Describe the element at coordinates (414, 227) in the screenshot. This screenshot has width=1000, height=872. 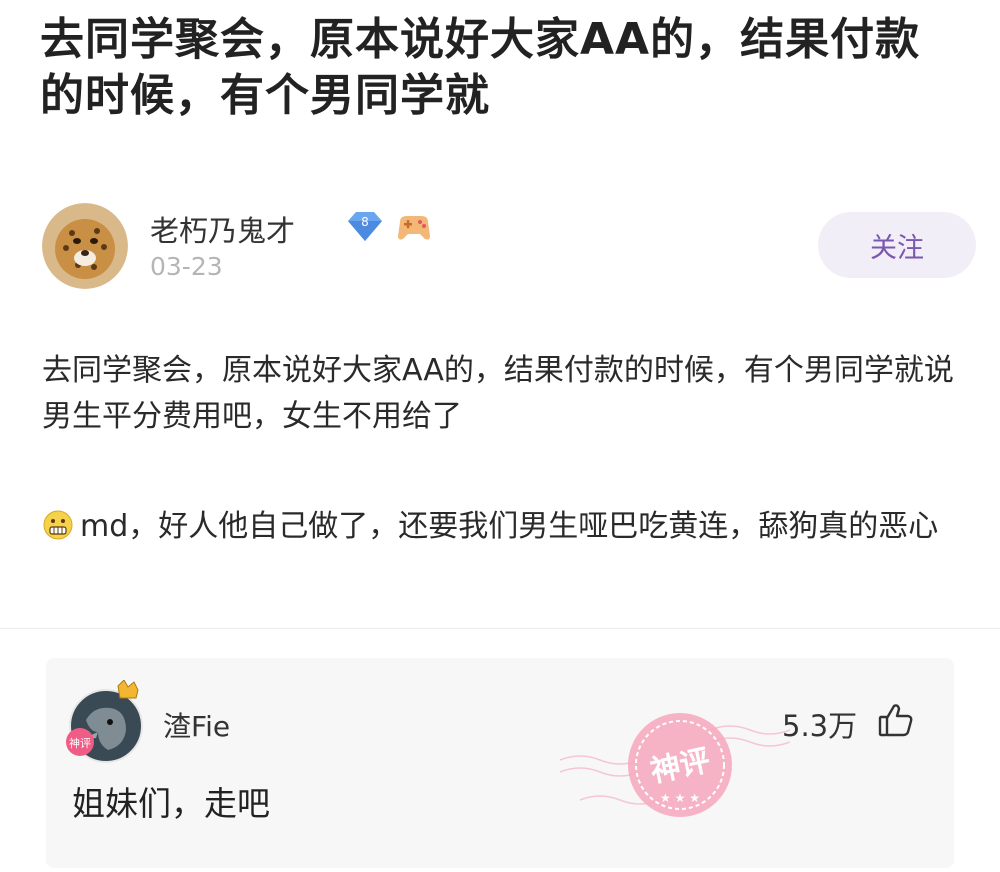
I see `game-controller-icon` at that location.